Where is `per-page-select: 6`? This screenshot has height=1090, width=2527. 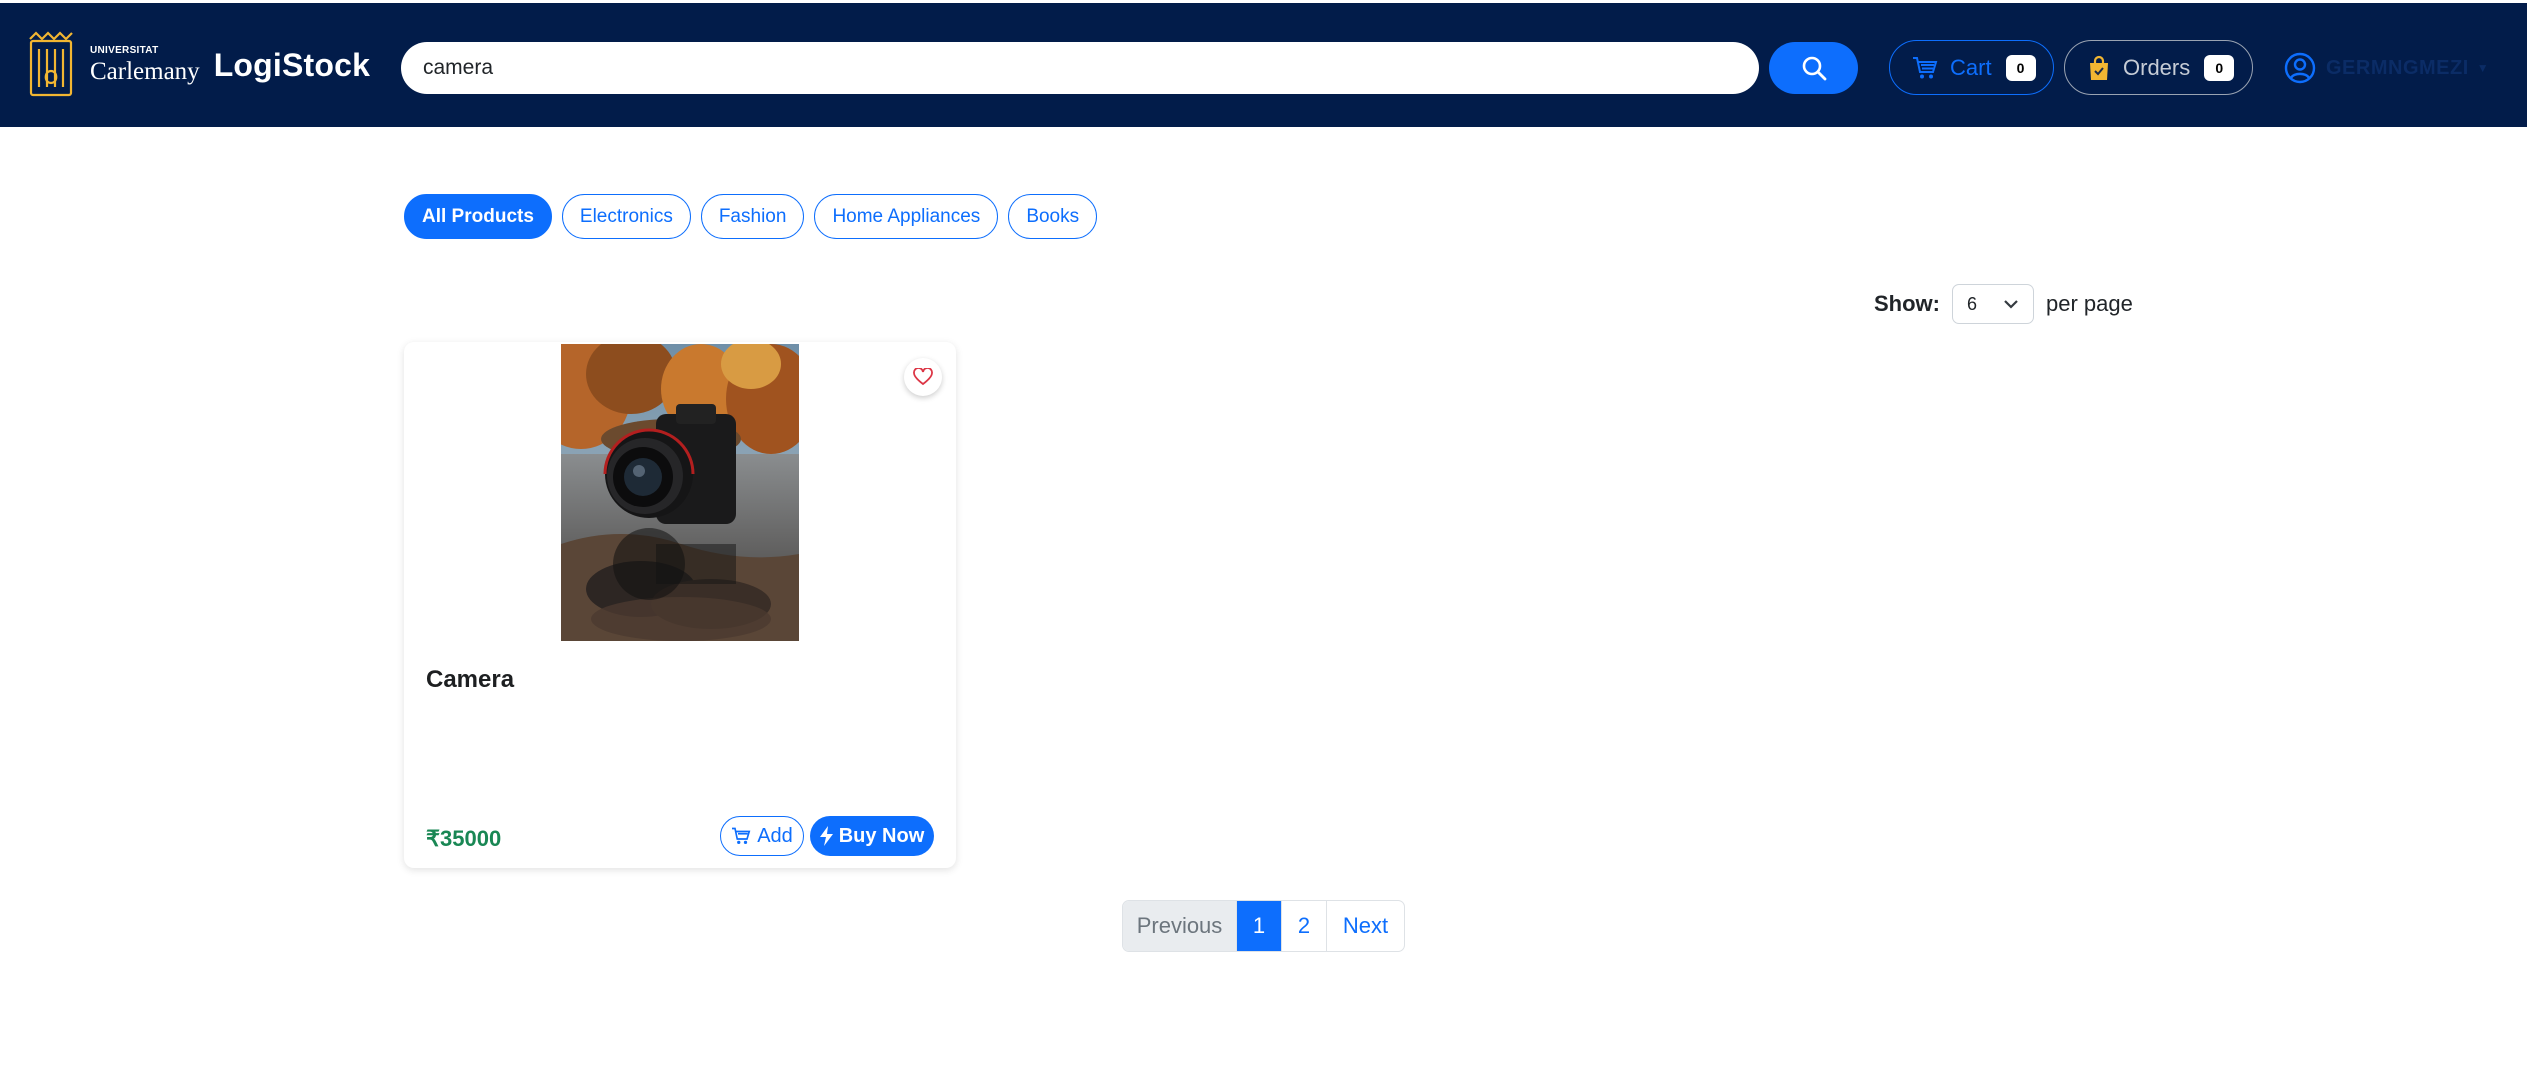
per-page-select: 6 is located at coordinates (1993, 304).